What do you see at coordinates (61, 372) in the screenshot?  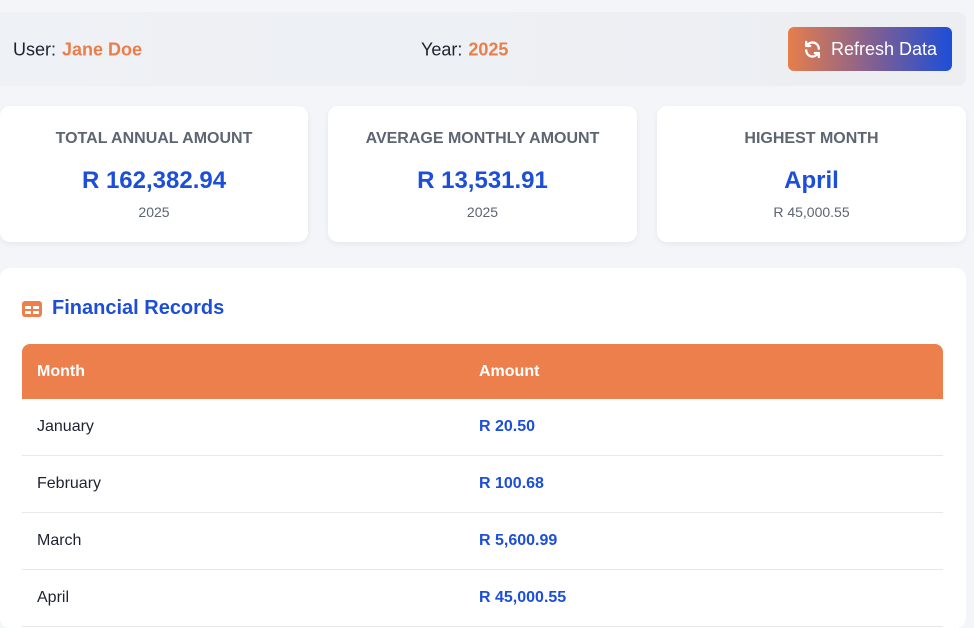 I see `column-header-month: Month` at bounding box center [61, 372].